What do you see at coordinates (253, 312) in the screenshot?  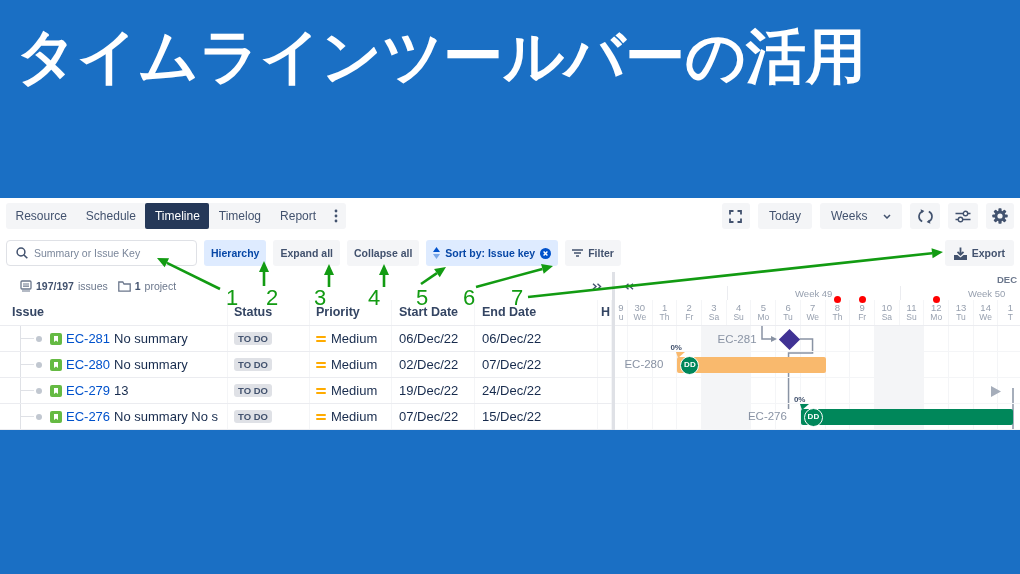 I see `column-header: Status` at bounding box center [253, 312].